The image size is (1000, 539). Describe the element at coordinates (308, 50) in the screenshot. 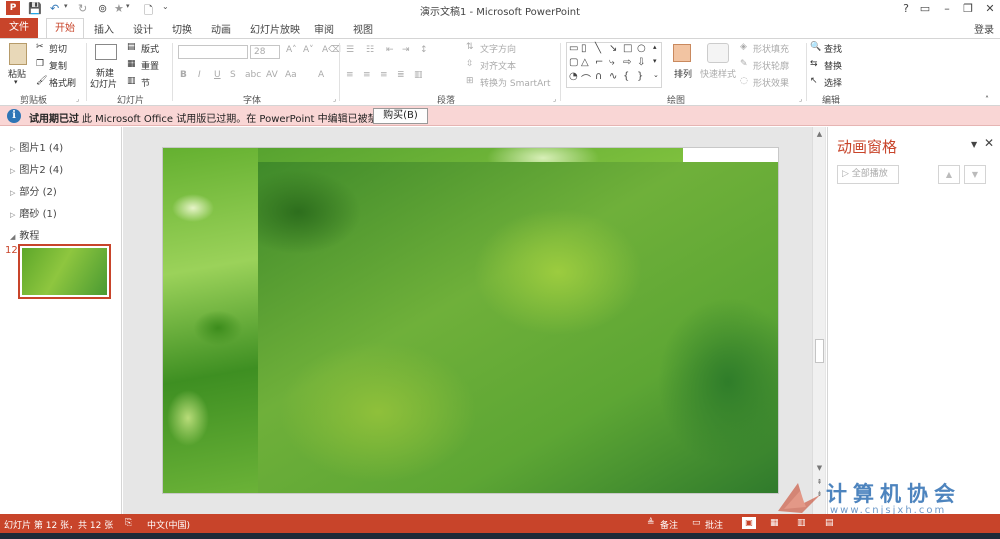

I see `shrink-font-icon: A˅` at that location.